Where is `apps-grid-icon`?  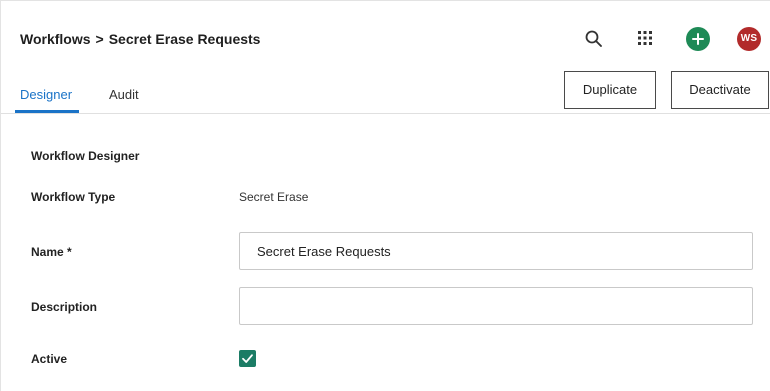
apps-grid-icon is located at coordinates (645, 38).